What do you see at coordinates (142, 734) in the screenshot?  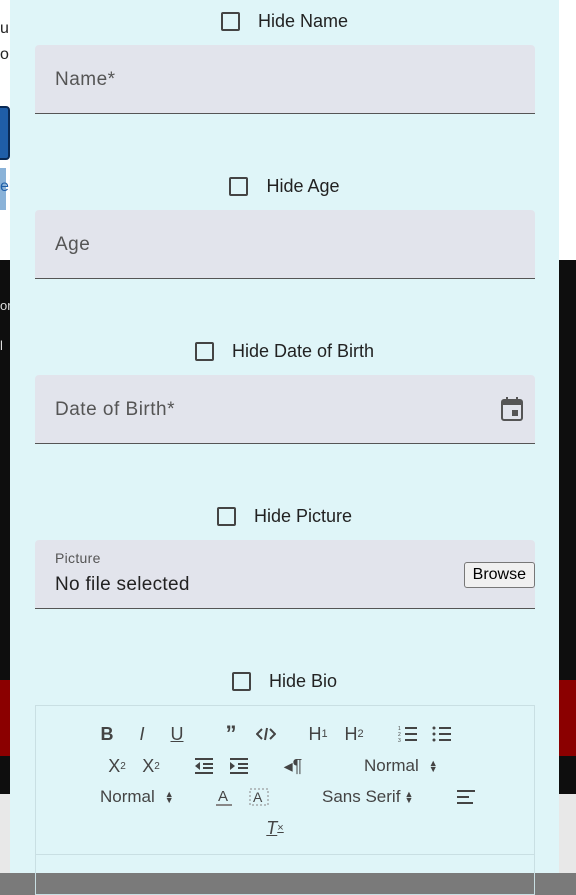 I see `italic-icon: I` at bounding box center [142, 734].